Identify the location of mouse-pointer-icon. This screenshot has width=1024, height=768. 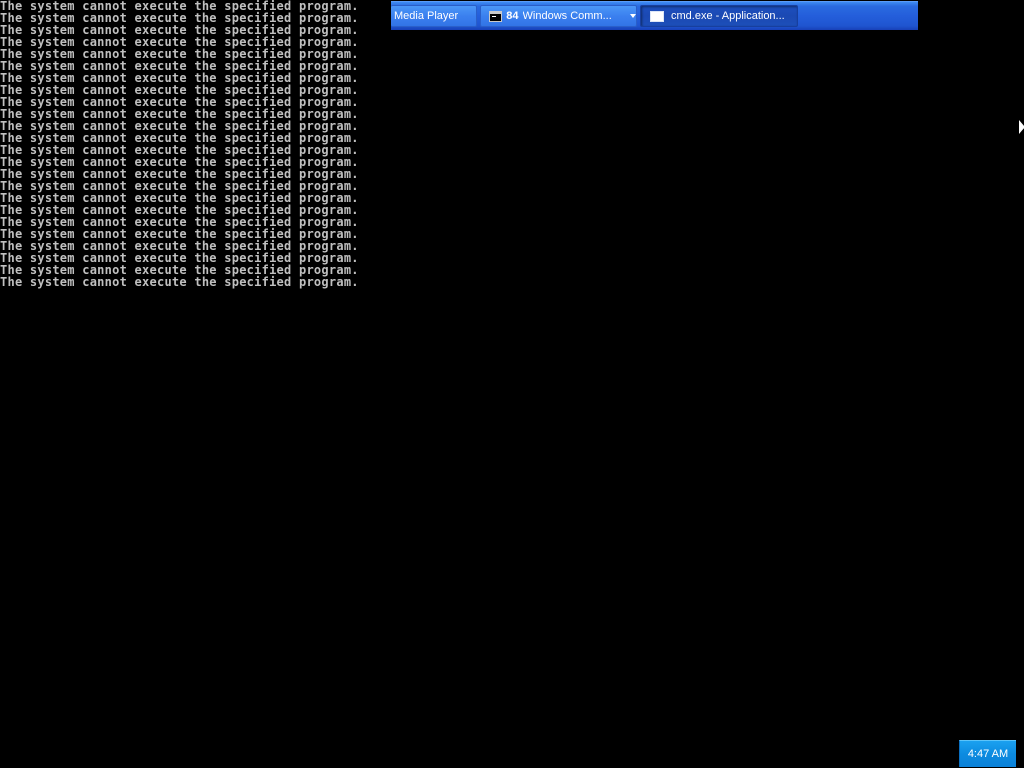
(1021, 127).